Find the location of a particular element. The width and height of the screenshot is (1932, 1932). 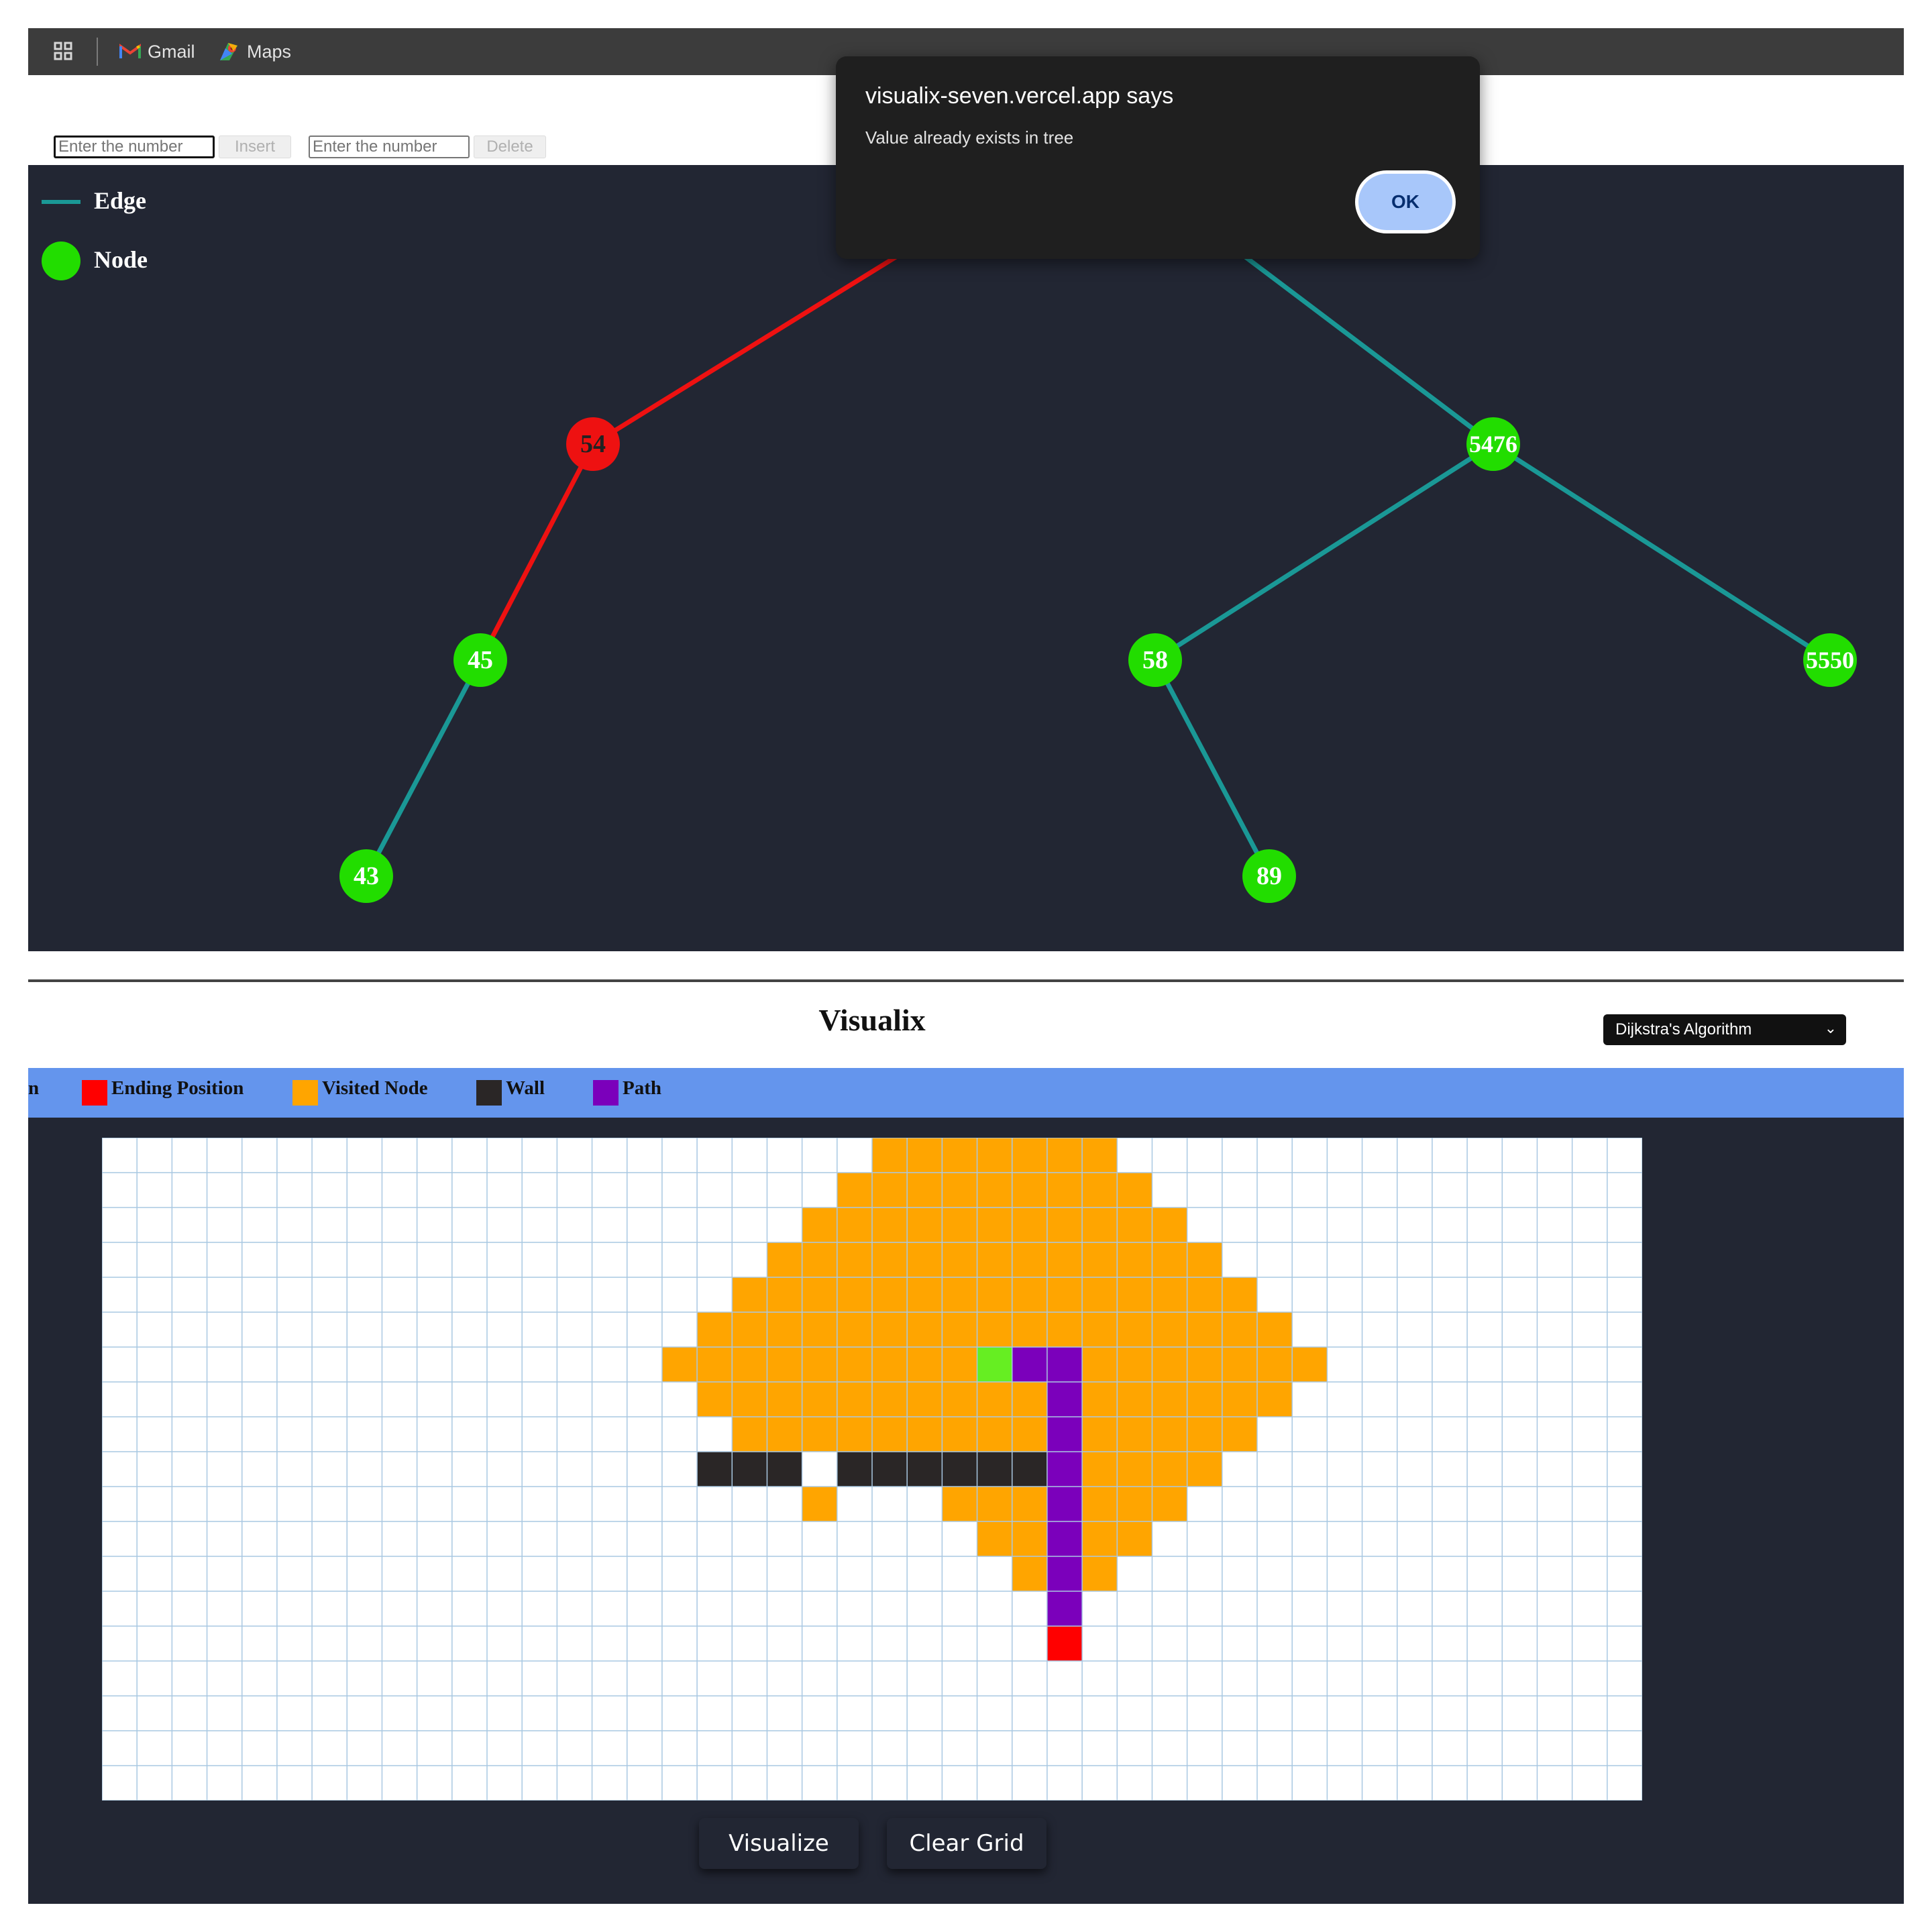

tree-node: 5550 is located at coordinates (1830, 660).